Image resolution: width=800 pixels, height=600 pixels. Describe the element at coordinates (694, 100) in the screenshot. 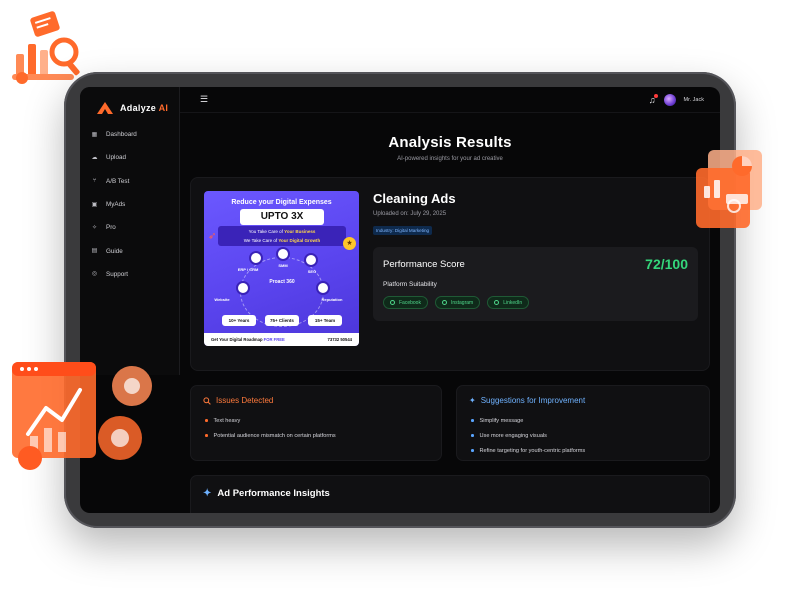

I see `user-name: Mr. Jack` at that location.